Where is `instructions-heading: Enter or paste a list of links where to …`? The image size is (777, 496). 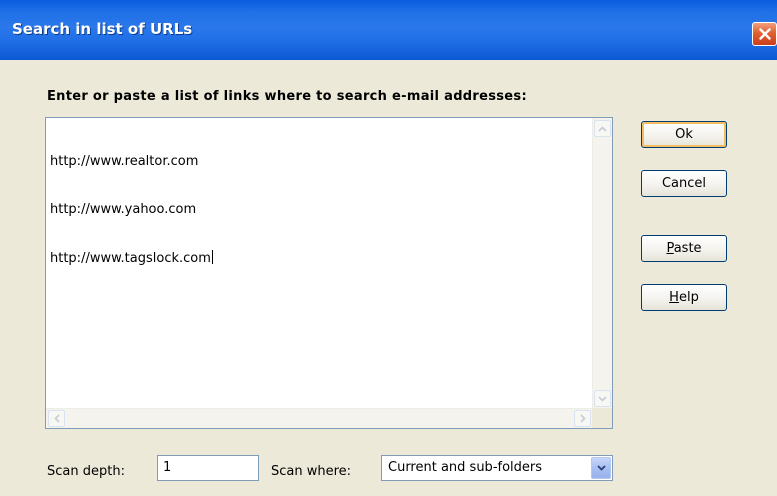 instructions-heading: Enter or paste a list of links where to … is located at coordinates (287, 96).